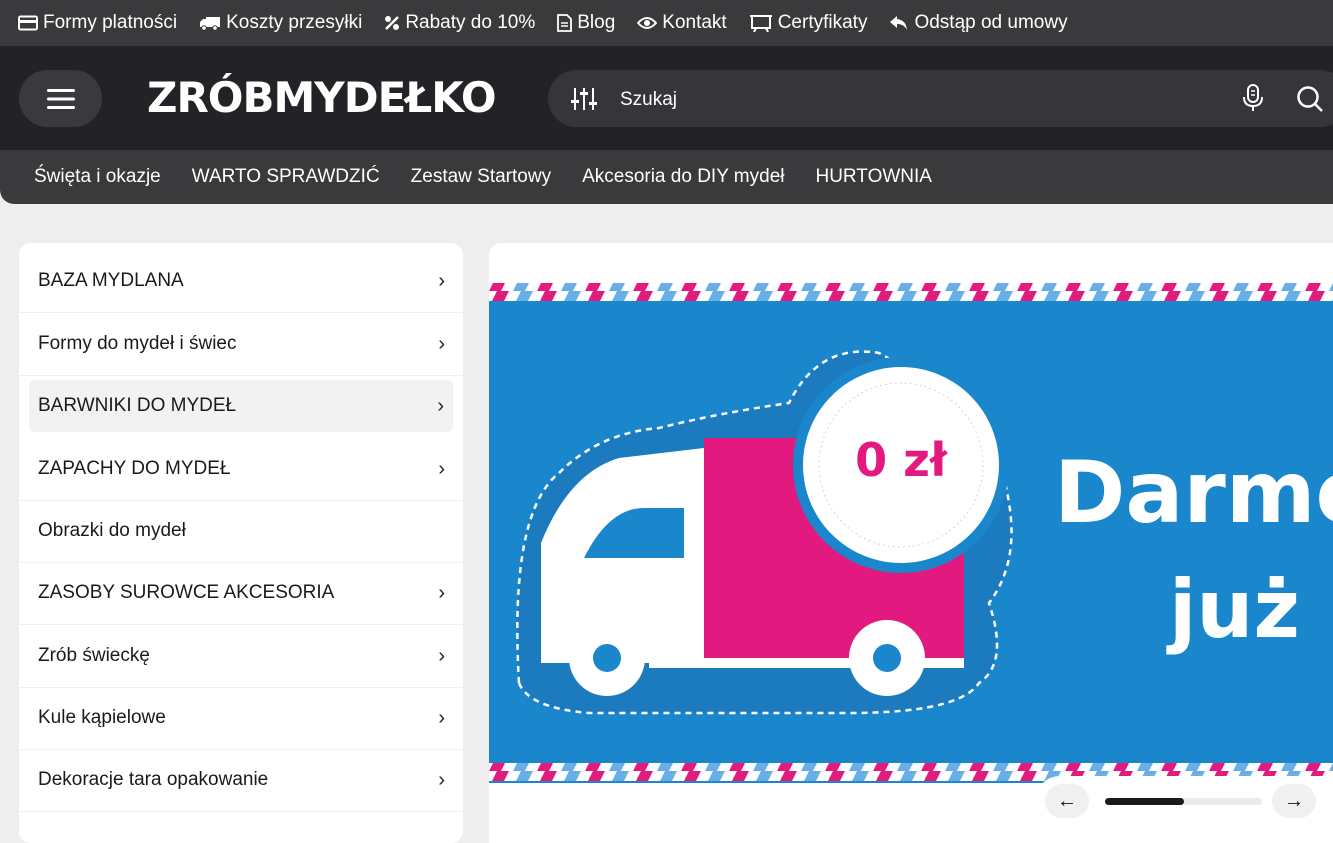 The height and width of the screenshot is (843, 1333). I want to click on banner-headline: Darmo, so click(1193, 493).